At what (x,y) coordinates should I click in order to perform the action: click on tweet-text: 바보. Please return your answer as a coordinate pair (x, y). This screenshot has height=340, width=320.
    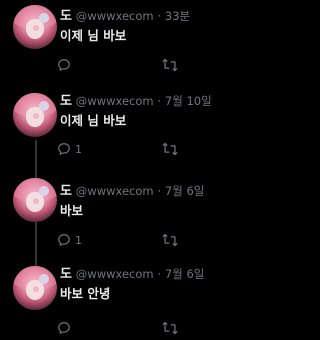
    Looking at the image, I should click on (72, 210).